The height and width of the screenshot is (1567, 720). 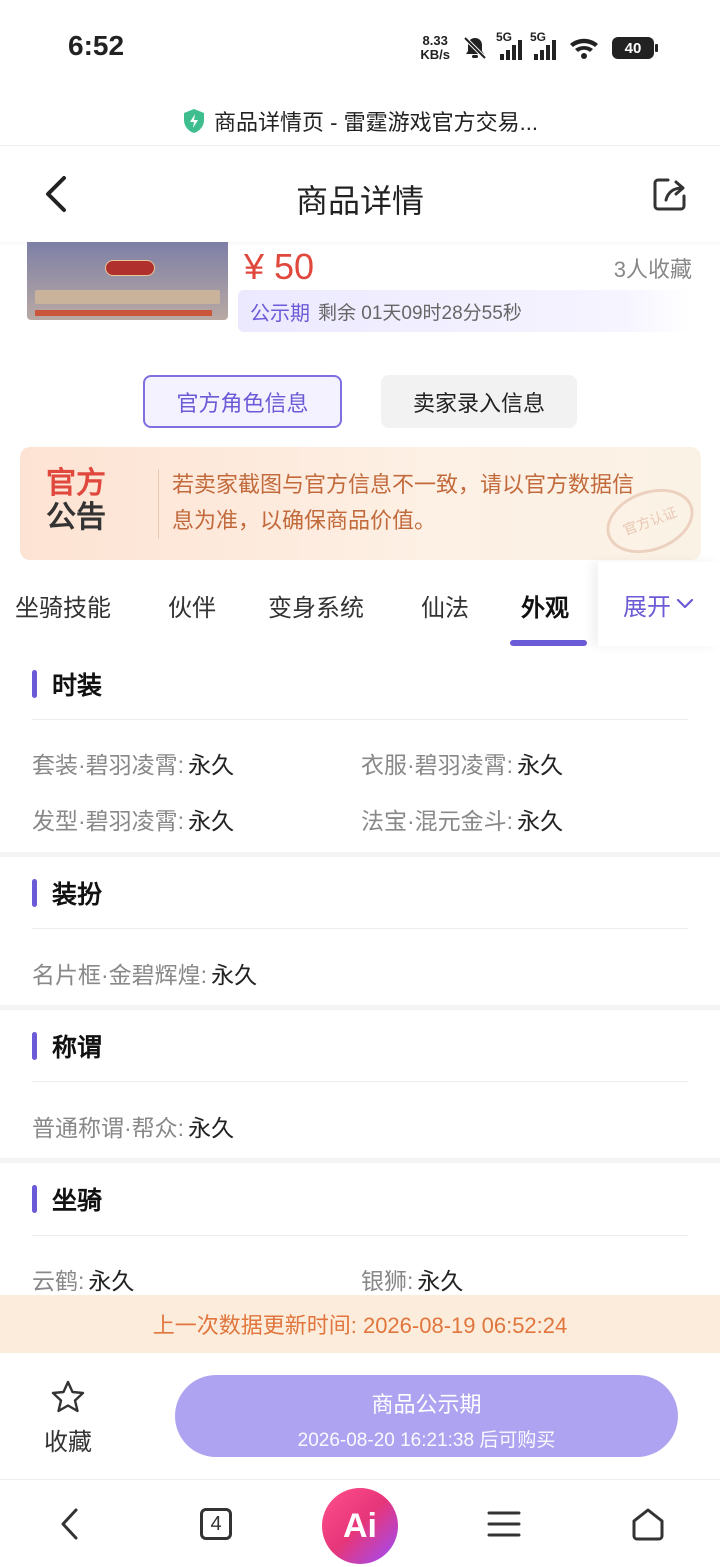 What do you see at coordinates (67, 893) in the screenshot?
I see `section-title-dressup: 装扮` at bounding box center [67, 893].